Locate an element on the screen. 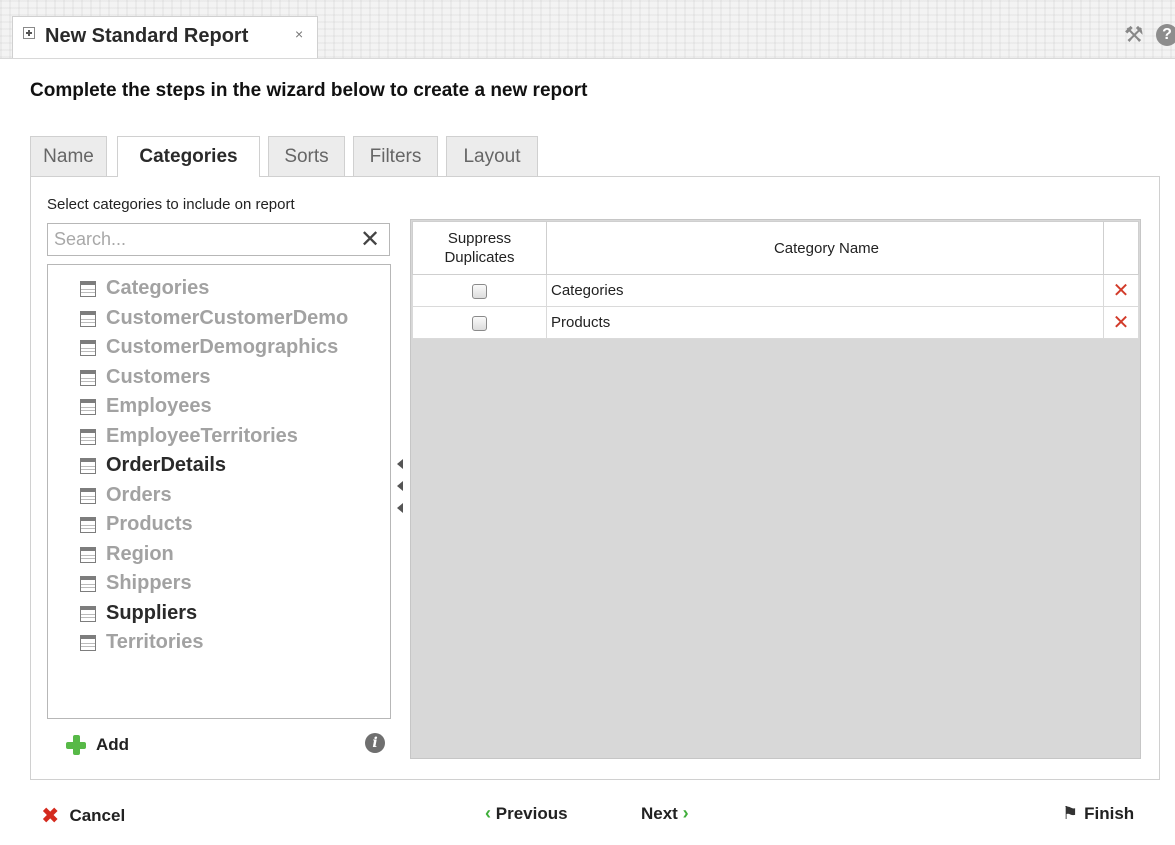 Image resolution: width=1175 pixels, height=845 pixels. add-button-label: Add is located at coordinates (113, 744).